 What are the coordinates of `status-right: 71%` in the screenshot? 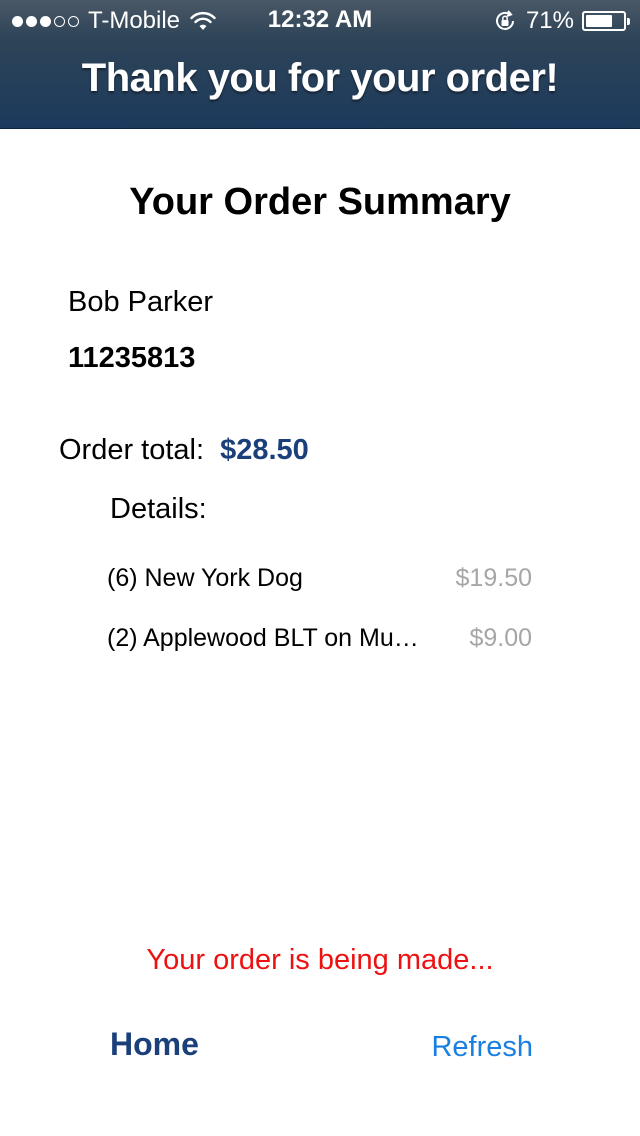 It's located at (562, 21).